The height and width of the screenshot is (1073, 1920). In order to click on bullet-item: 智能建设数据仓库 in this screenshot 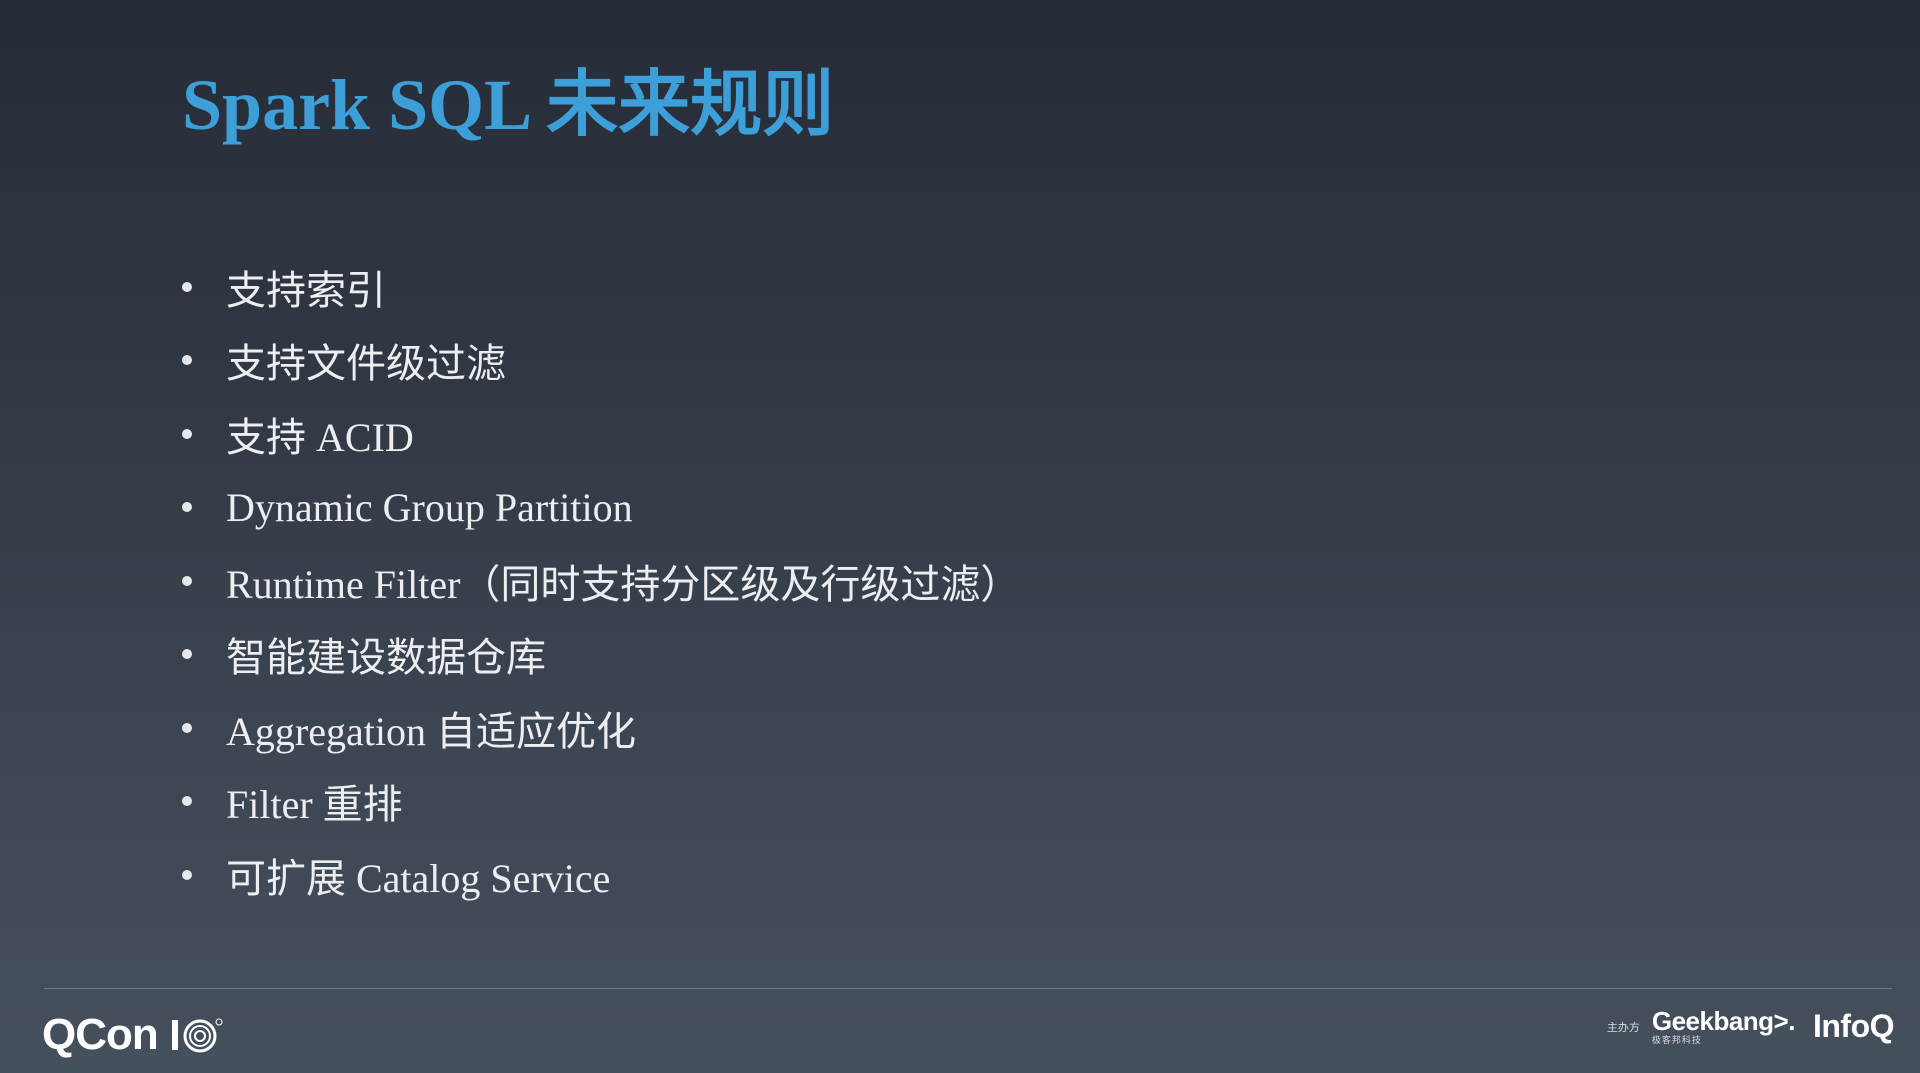, I will do `click(601, 655)`.